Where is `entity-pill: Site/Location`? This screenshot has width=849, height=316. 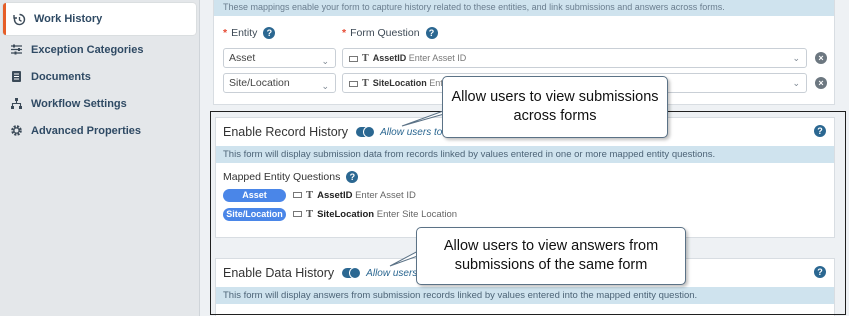 entity-pill: Site/Location is located at coordinates (254, 214).